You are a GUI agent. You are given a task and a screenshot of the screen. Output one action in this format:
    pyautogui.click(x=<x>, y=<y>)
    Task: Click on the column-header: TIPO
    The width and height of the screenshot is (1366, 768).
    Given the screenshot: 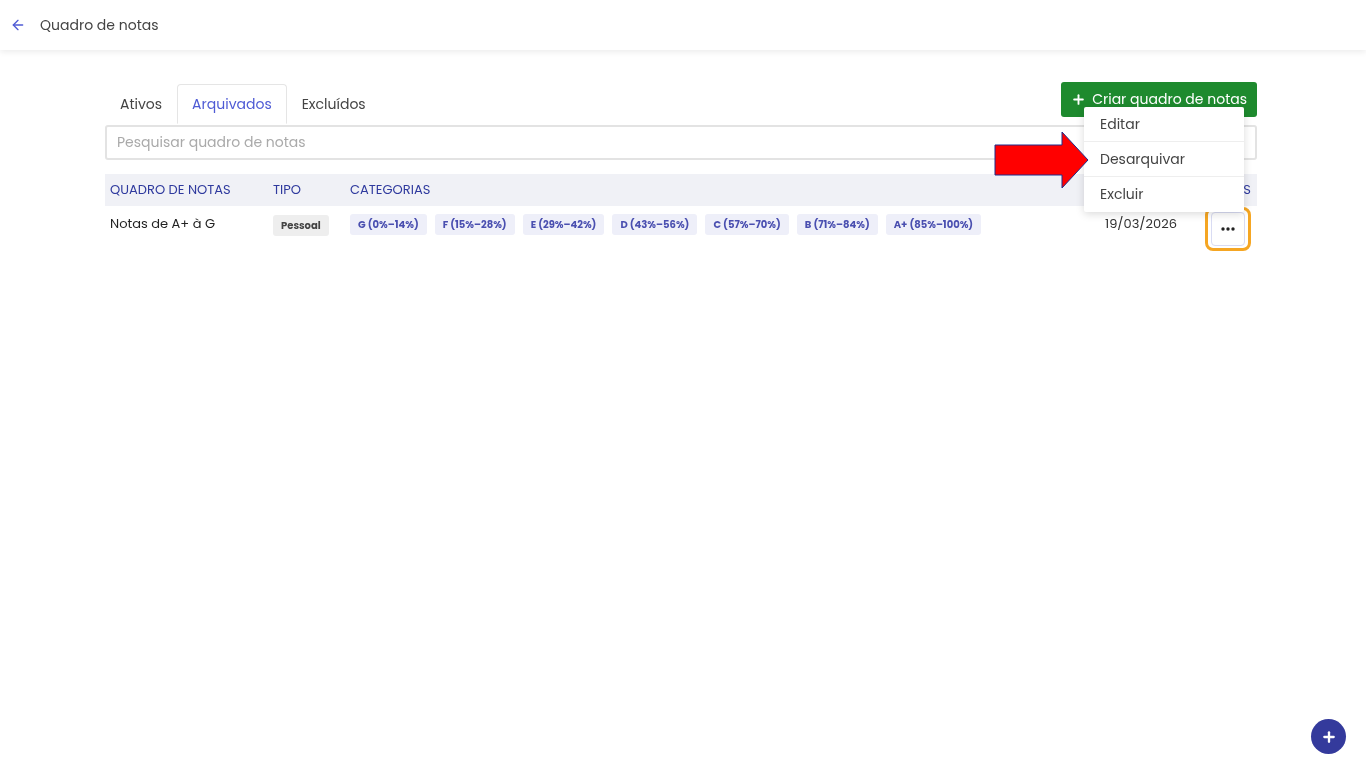 What is the action you would take?
    pyautogui.click(x=287, y=190)
    